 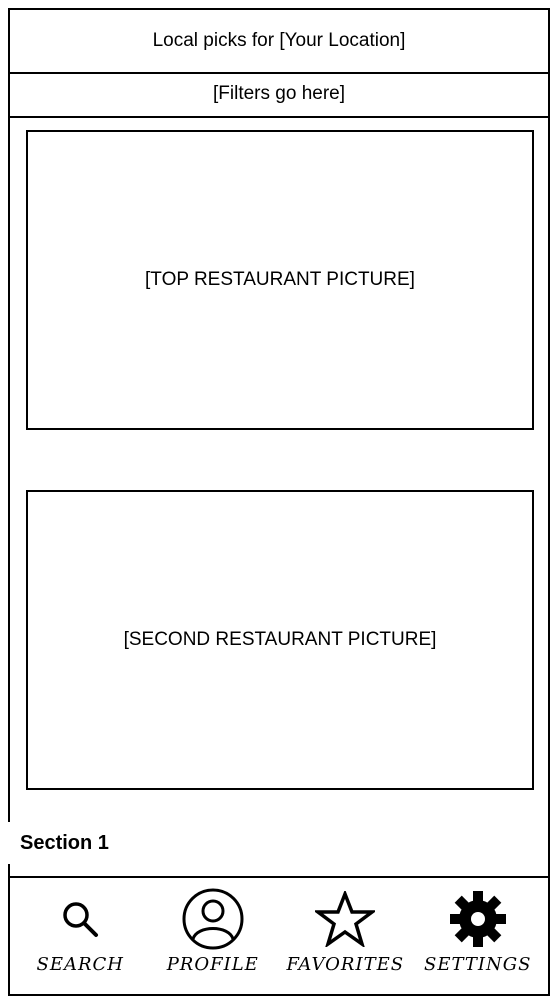 What do you see at coordinates (478, 964) in the screenshot?
I see `nav-settings-label: SETTINGS` at bounding box center [478, 964].